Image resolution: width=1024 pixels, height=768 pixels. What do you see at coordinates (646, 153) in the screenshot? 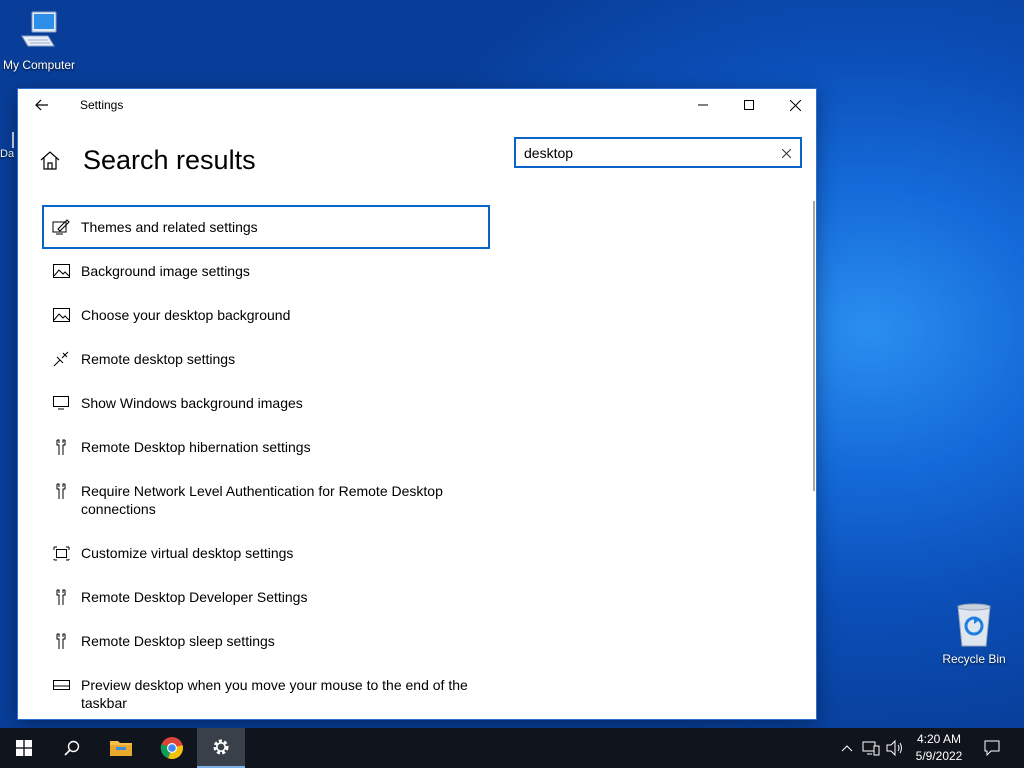
I see `search-input` at bounding box center [646, 153].